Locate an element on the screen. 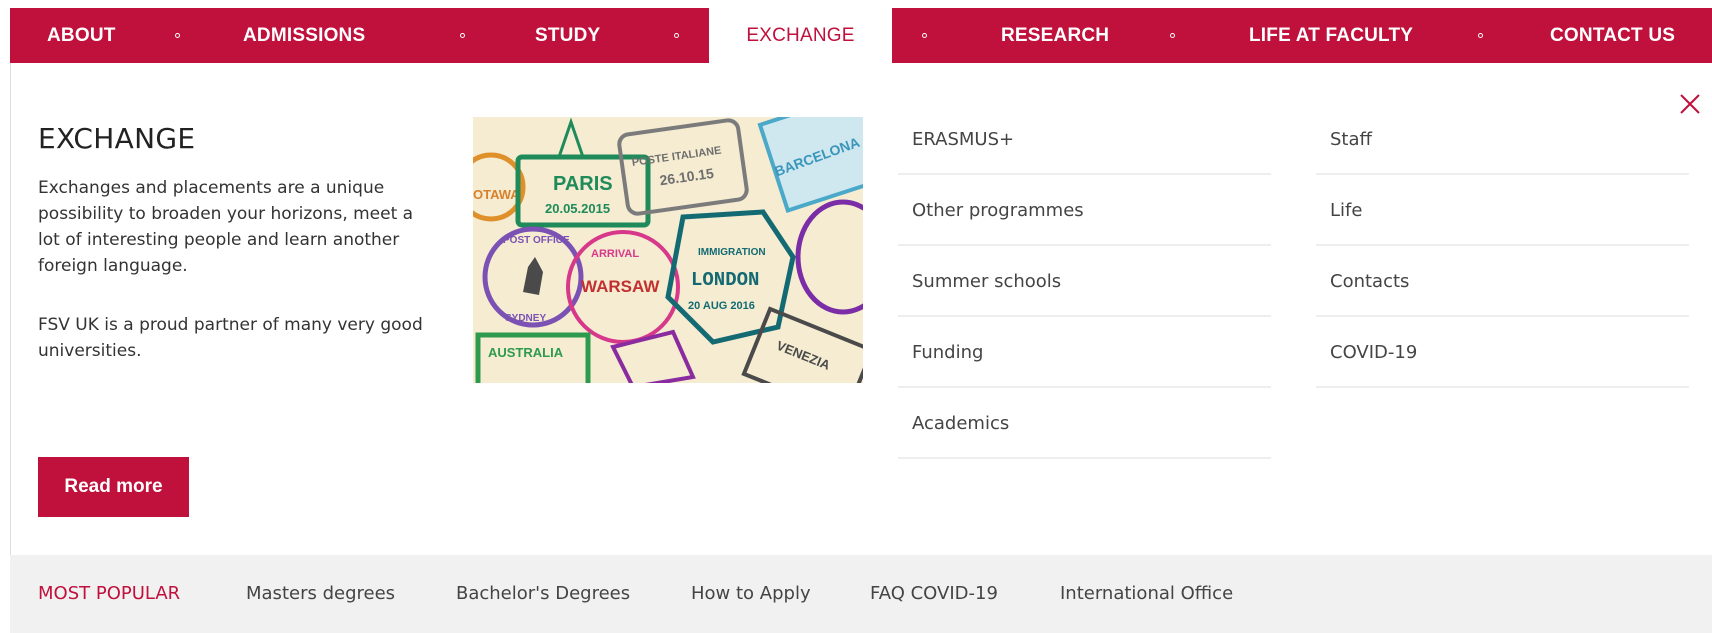 The width and height of the screenshot is (1712, 633). svg-text: 20 AUG 2016 is located at coordinates (721, 306).